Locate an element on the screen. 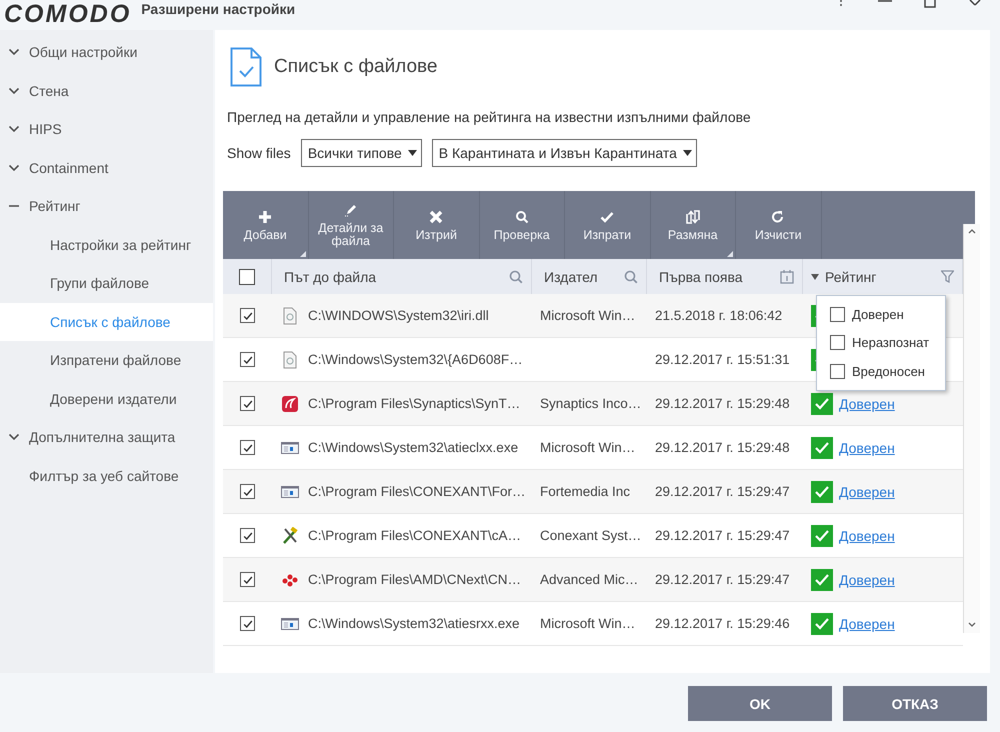 The width and height of the screenshot is (1000, 732). sidebar-item: Стена is located at coordinates (106, 91).